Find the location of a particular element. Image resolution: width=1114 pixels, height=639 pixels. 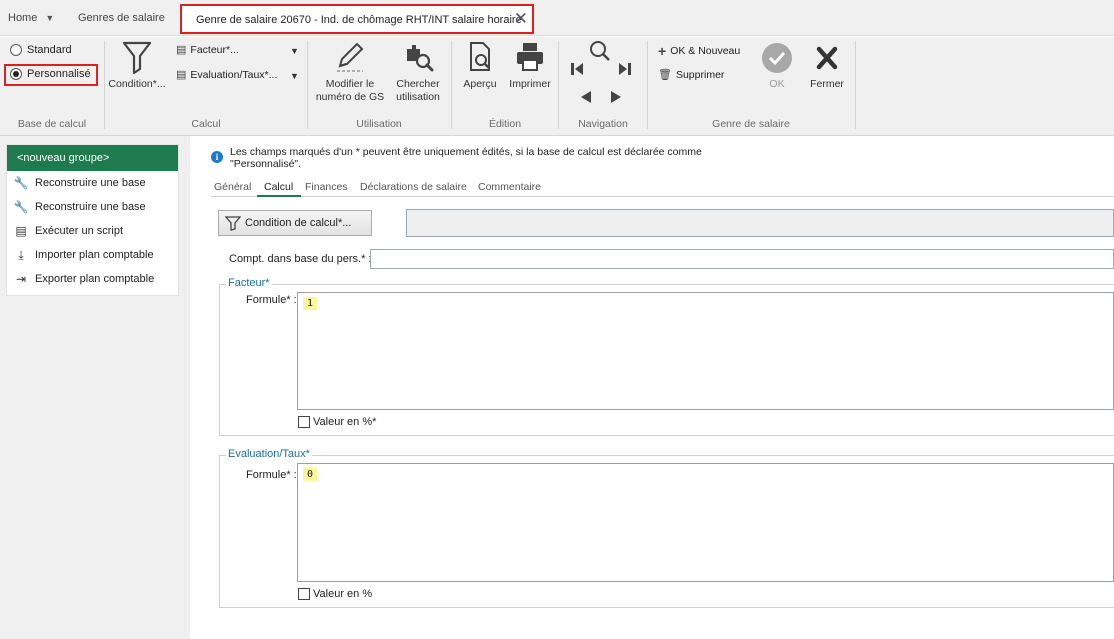

tab-general: Général is located at coordinates (232, 187).